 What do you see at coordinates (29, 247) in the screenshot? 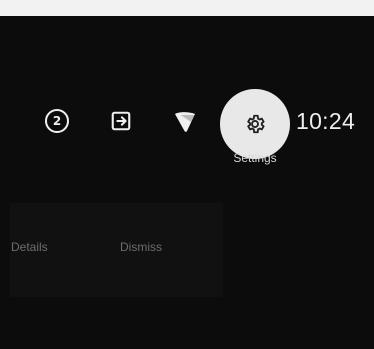
I see `details-button: Details` at bounding box center [29, 247].